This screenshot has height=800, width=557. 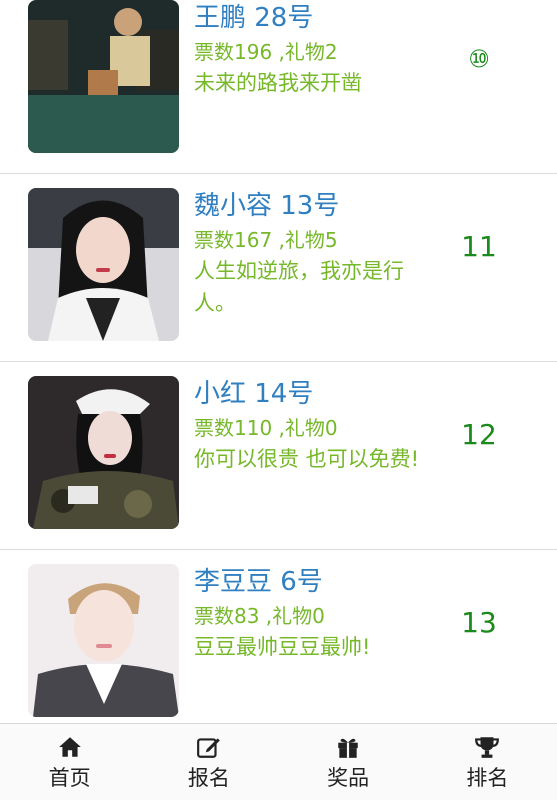 What do you see at coordinates (487, 778) in the screenshot?
I see `tab-label: 排名` at bounding box center [487, 778].